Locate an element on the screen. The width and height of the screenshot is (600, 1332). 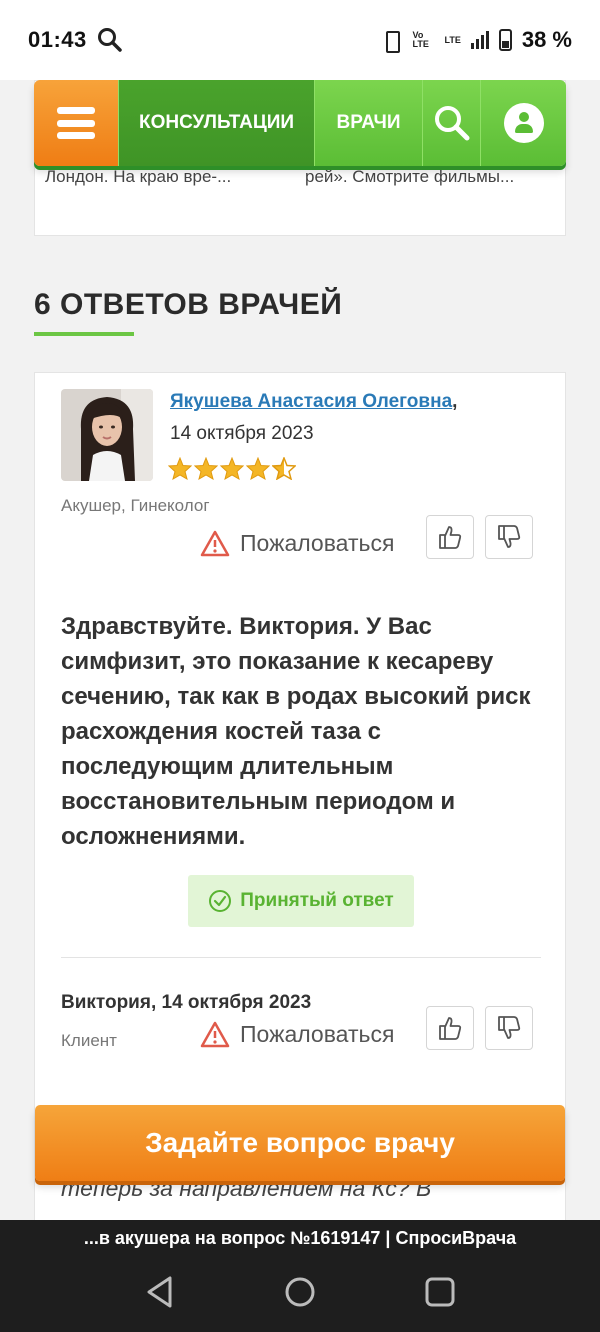
like-button is located at coordinates (450, 537).